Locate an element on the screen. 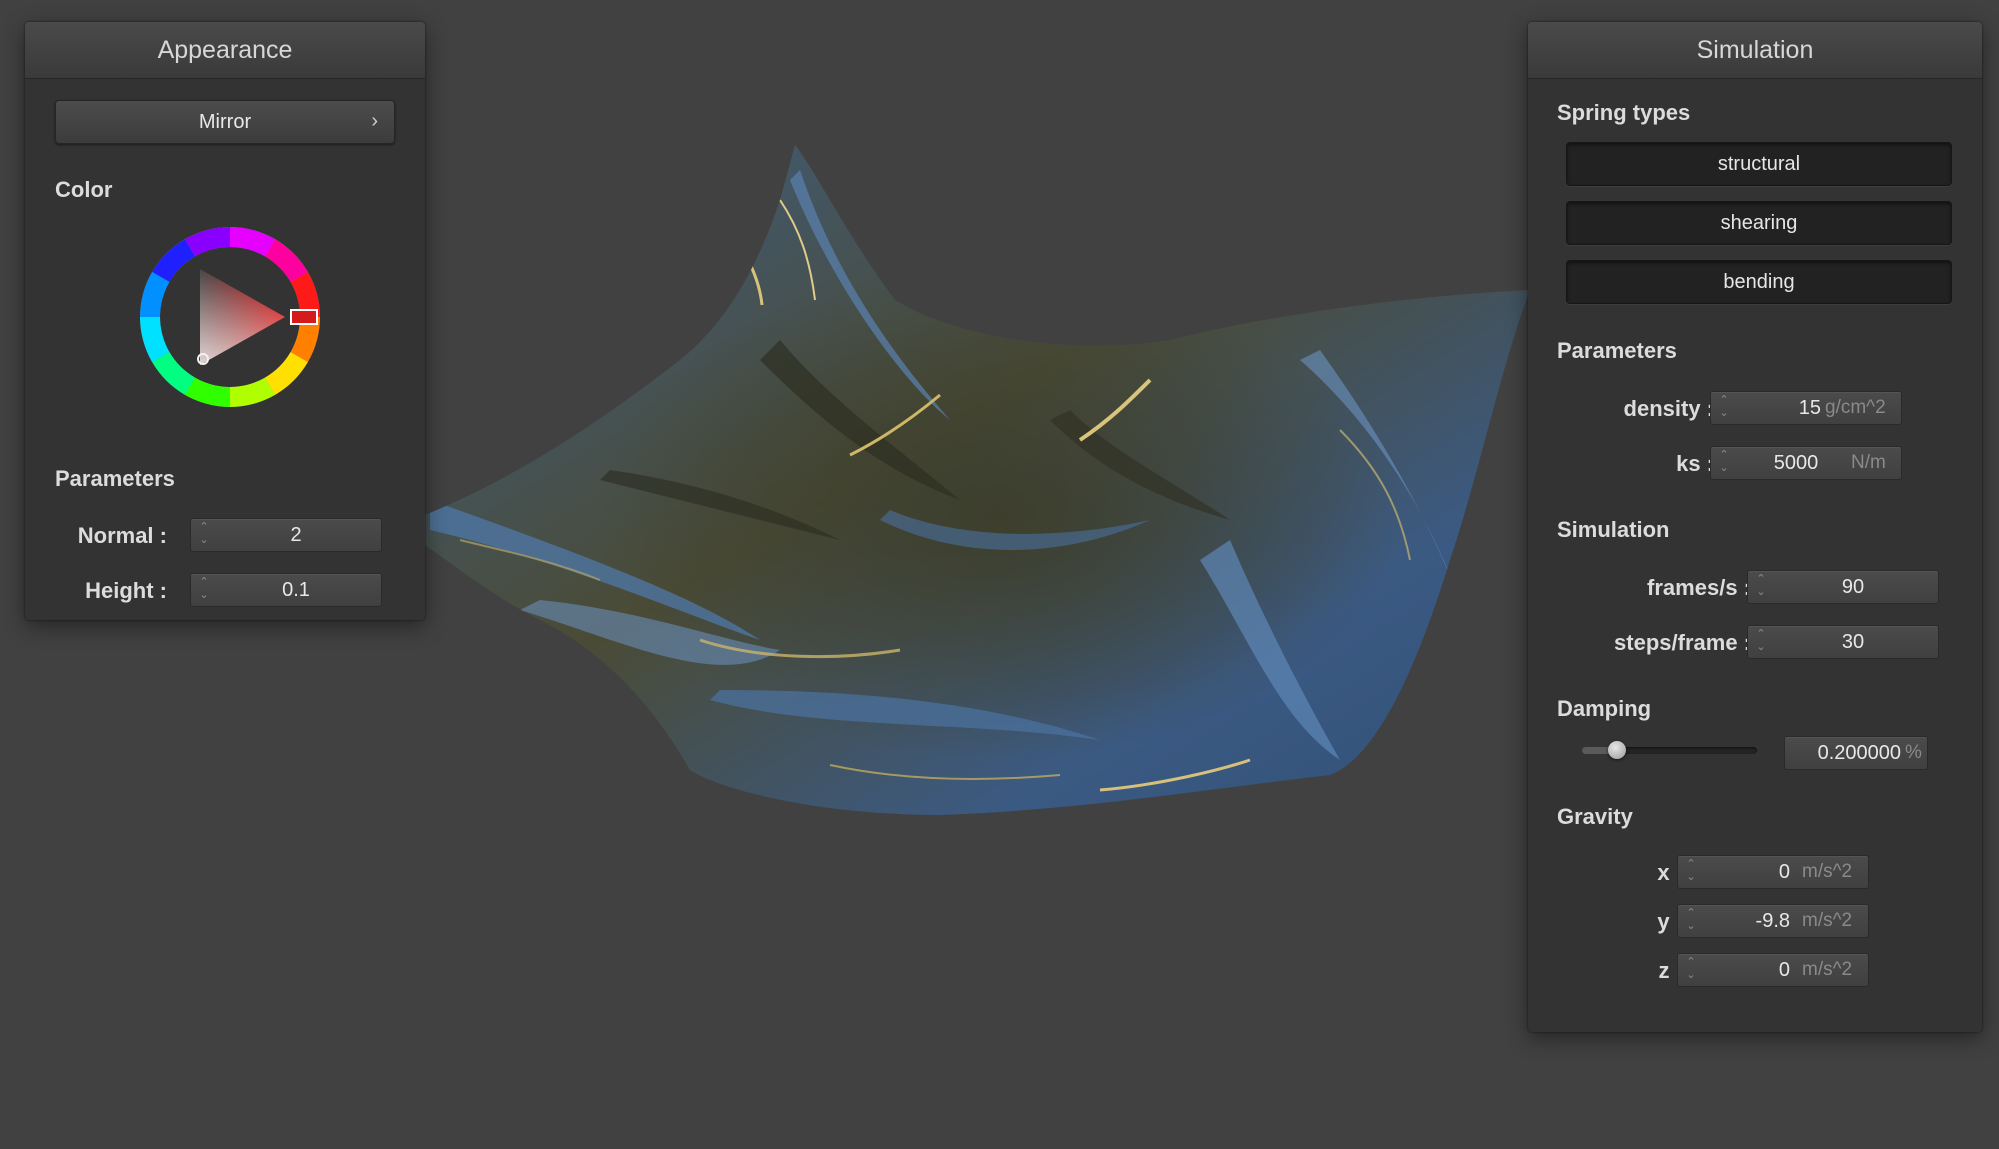  gravity-x-label: x : is located at coordinates (1670, 872).